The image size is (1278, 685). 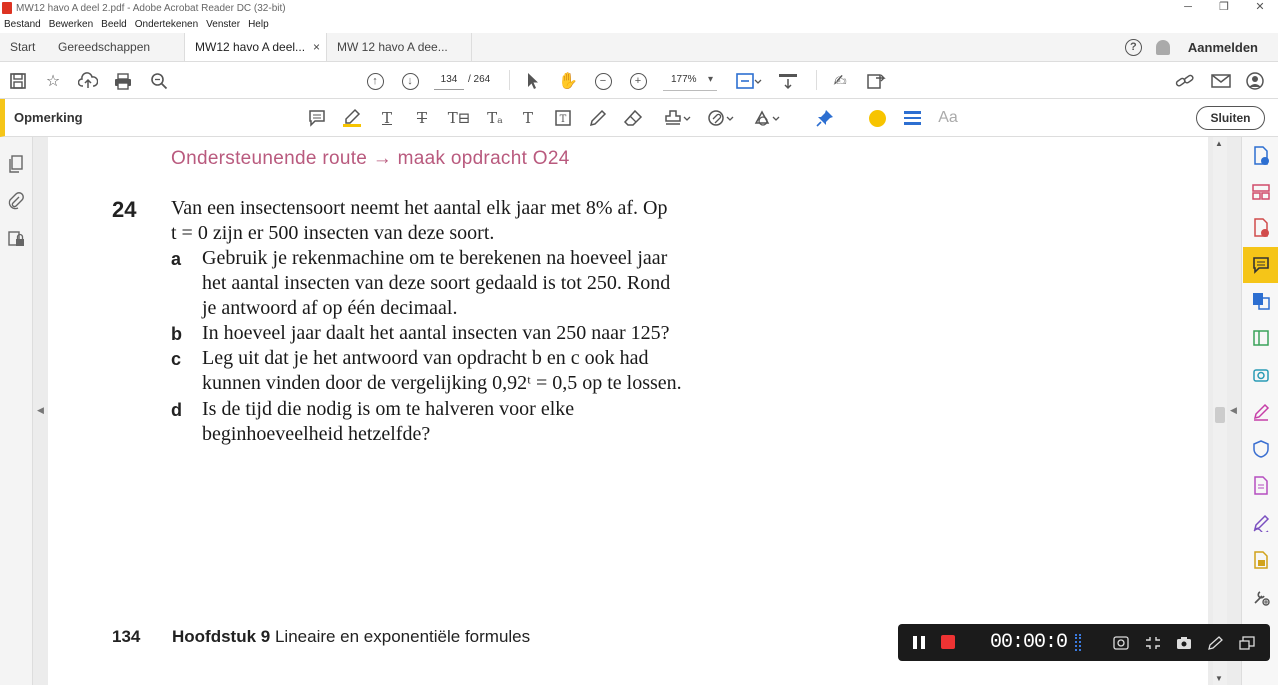 I want to click on subquestion-label-a: a, so click(x=176, y=259).